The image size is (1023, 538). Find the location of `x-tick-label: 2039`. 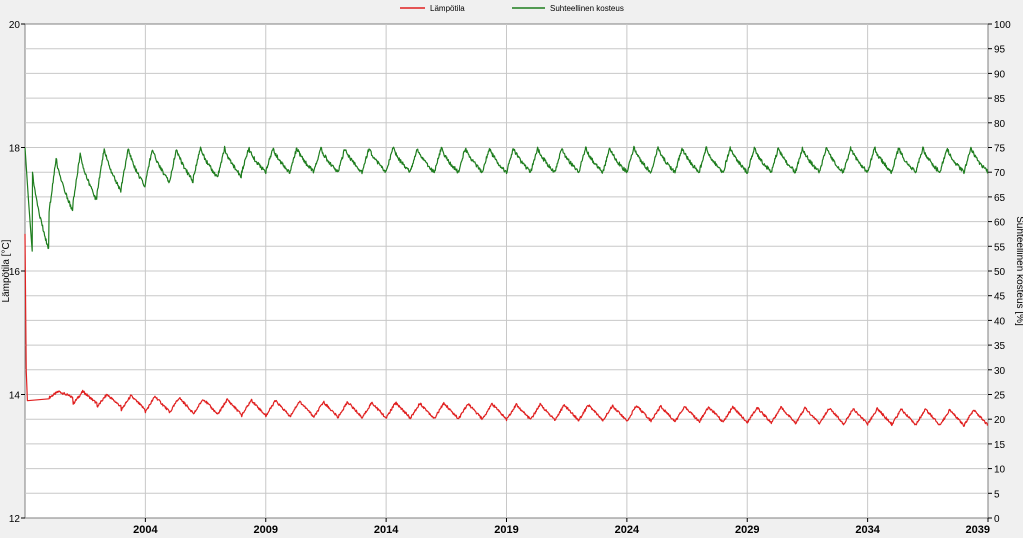

x-tick-label: 2039 is located at coordinates (978, 530).